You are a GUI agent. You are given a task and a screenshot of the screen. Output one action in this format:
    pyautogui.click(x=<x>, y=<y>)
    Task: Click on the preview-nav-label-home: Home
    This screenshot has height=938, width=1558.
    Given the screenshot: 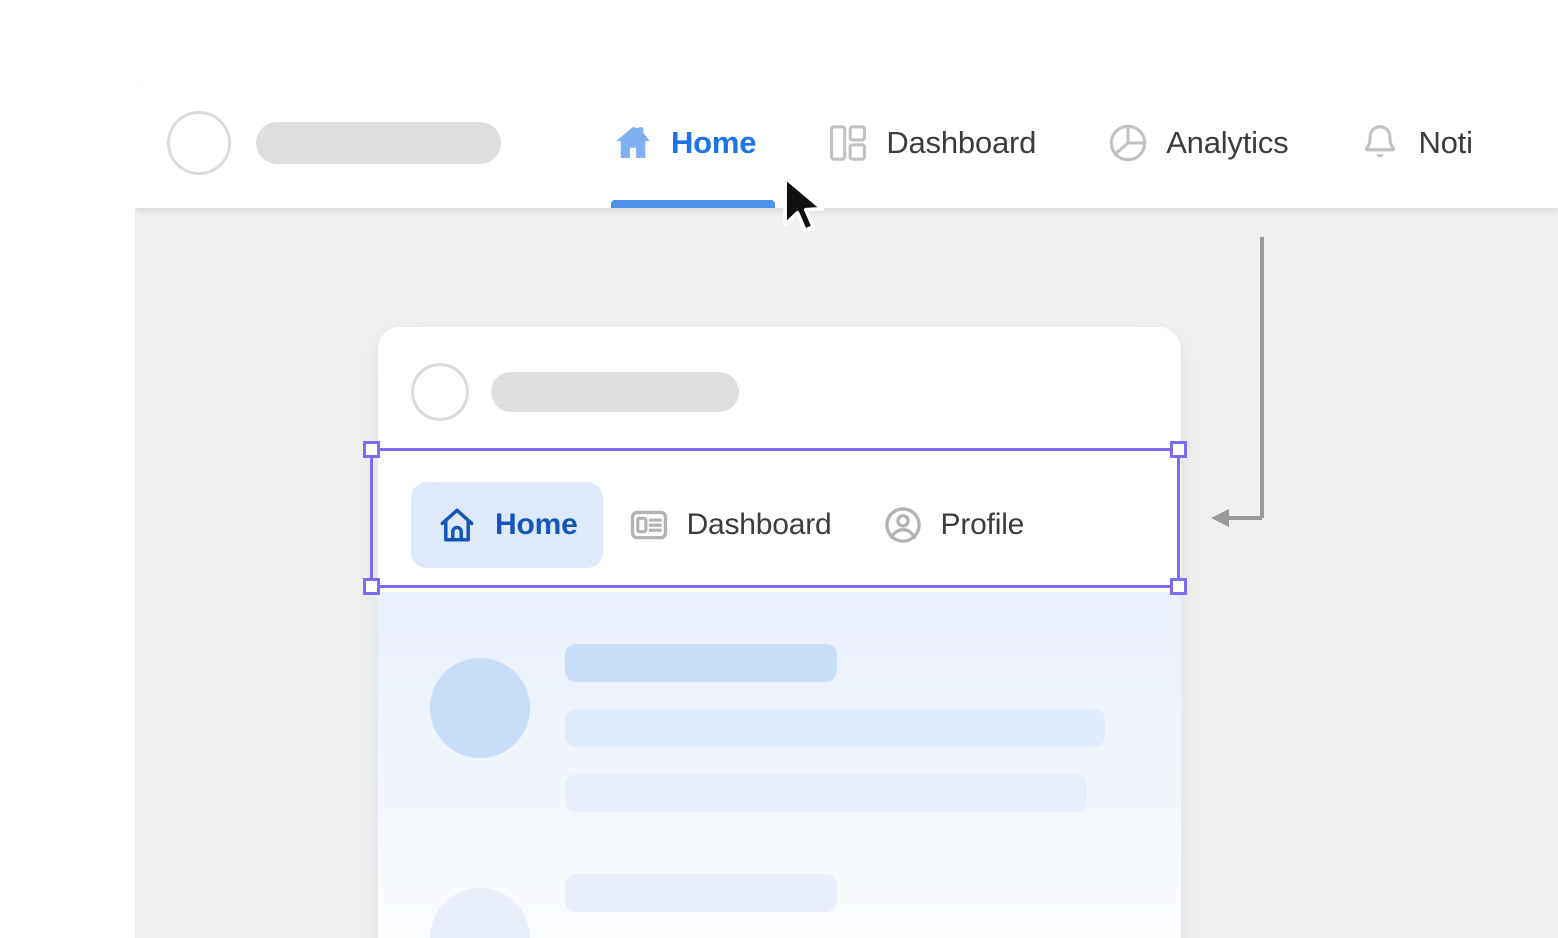 What is the action you would take?
    pyautogui.click(x=536, y=524)
    